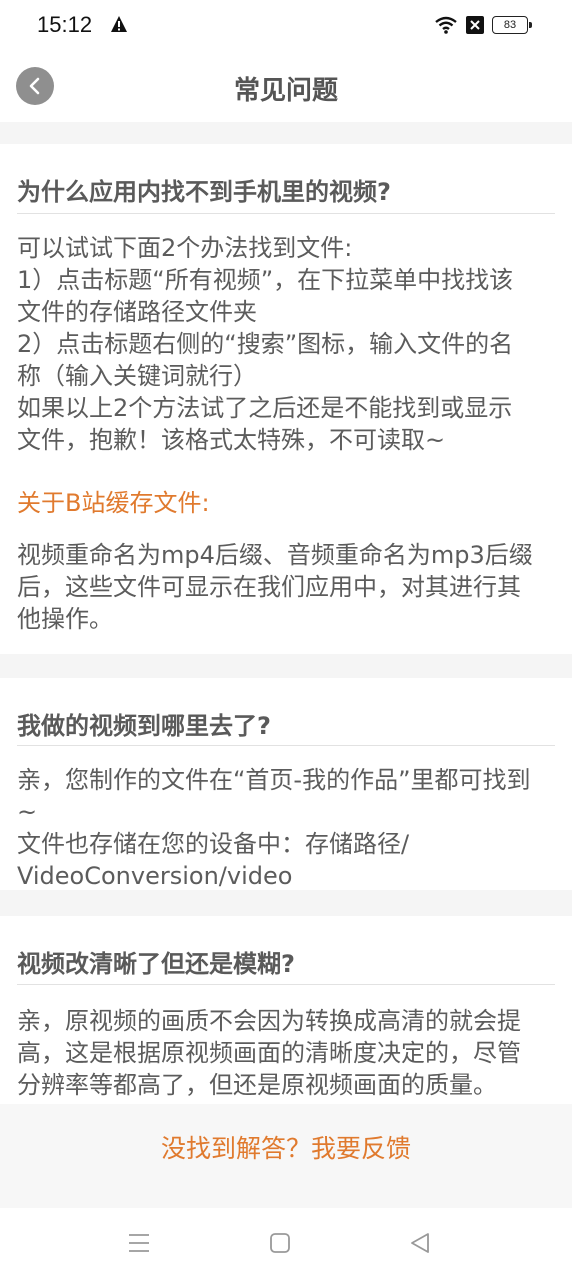  Describe the element at coordinates (185, 248) in the screenshot. I see `answer-line: 可以试试下面2个办法找到文件:` at that location.